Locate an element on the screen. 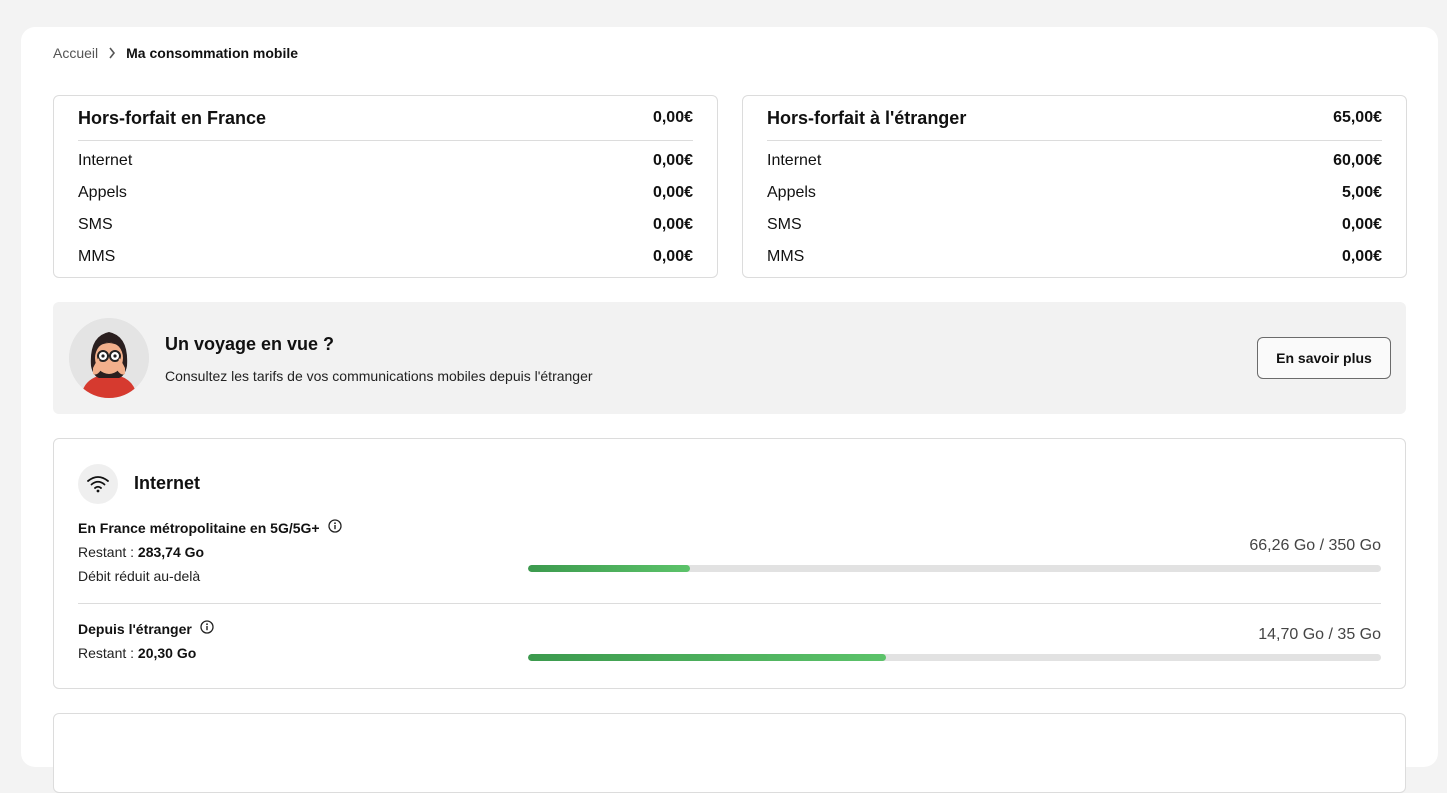 The height and width of the screenshot is (793, 1447). traveler-illustration is located at coordinates (109, 358).